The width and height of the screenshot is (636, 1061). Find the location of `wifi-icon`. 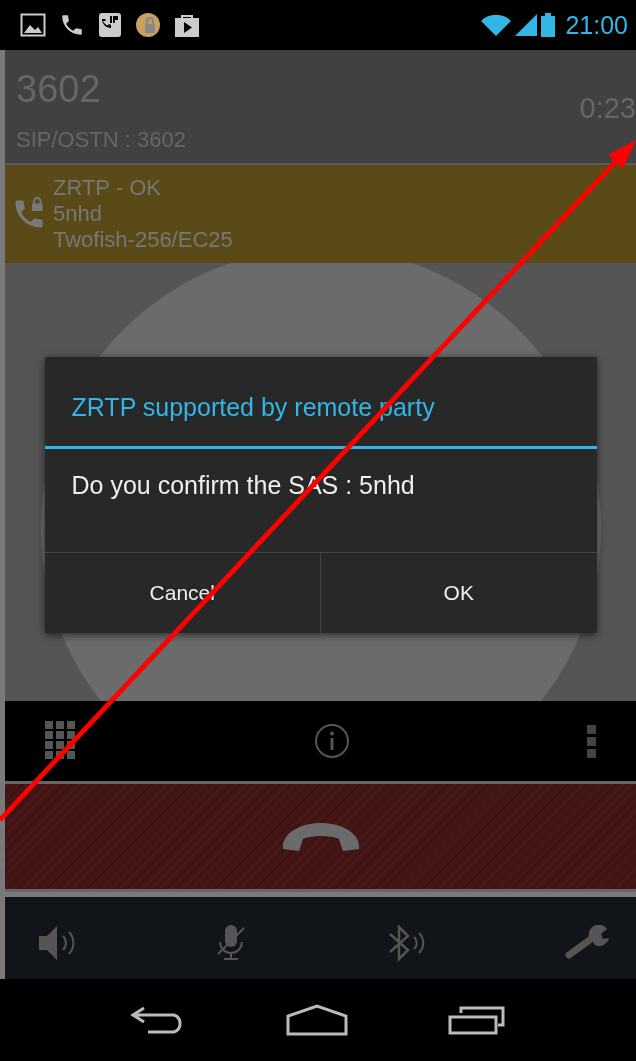

wifi-icon is located at coordinates (496, 25).